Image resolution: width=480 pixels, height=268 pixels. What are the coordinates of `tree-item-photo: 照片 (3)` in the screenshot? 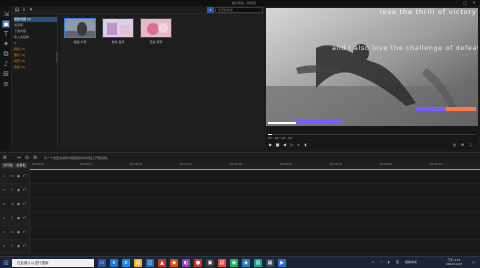 It's located at (35, 55).